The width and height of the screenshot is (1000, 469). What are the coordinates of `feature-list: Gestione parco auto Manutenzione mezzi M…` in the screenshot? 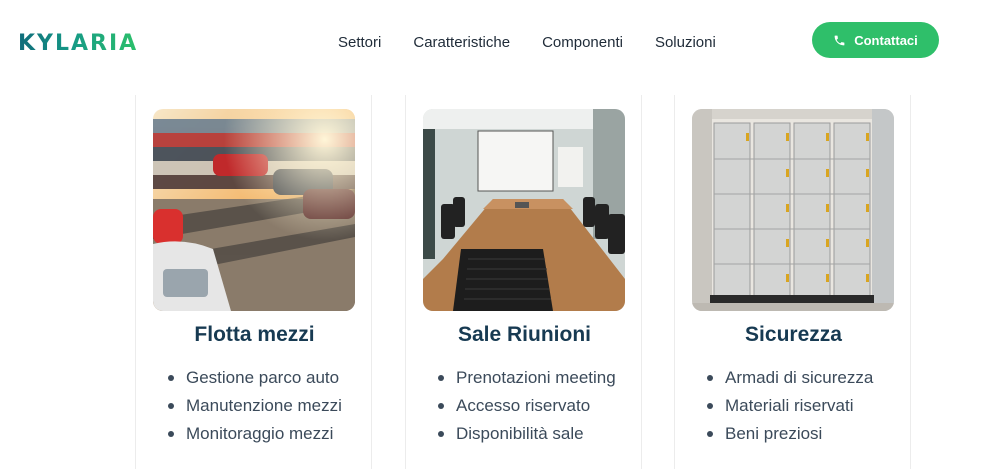 It's located at (254, 409).